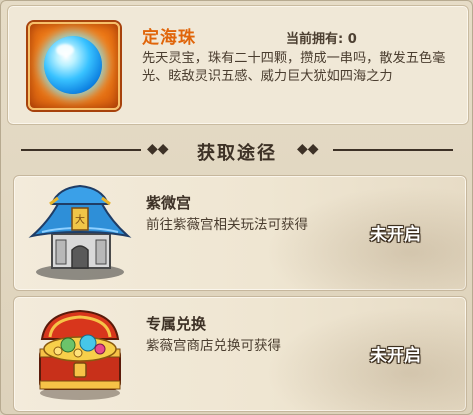 This screenshot has width=473, height=415. I want to click on treasure-chest-icon, so click(80, 354).